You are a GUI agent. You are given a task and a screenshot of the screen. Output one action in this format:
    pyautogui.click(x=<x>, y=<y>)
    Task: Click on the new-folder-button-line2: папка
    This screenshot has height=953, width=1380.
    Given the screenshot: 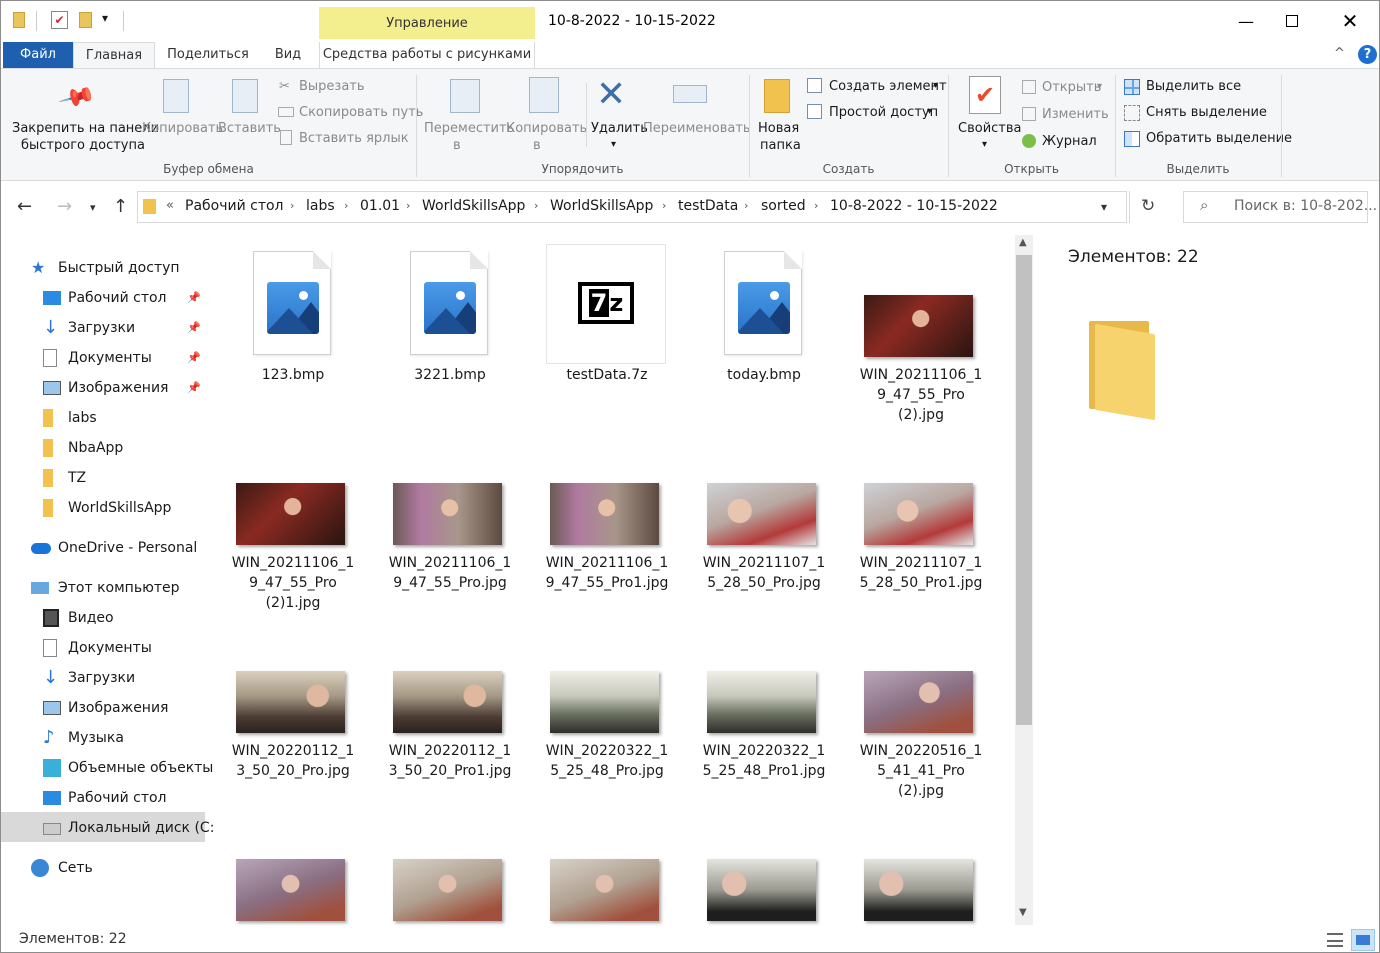 What is the action you would take?
    pyautogui.click(x=780, y=145)
    